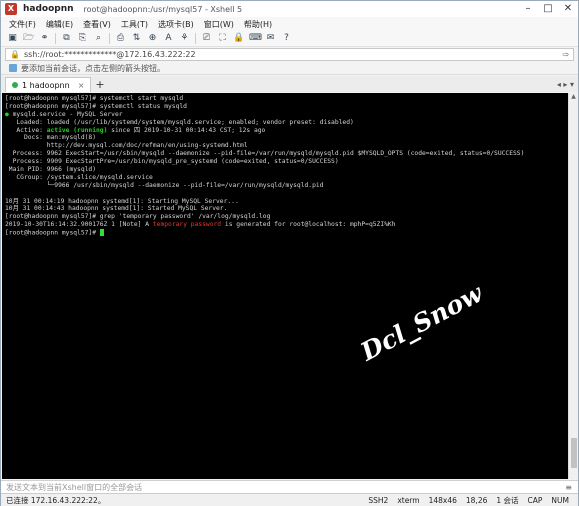 The height and width of the screenshot is (506, 579). I want to click on close-icon: ✕, so click(568, 9).